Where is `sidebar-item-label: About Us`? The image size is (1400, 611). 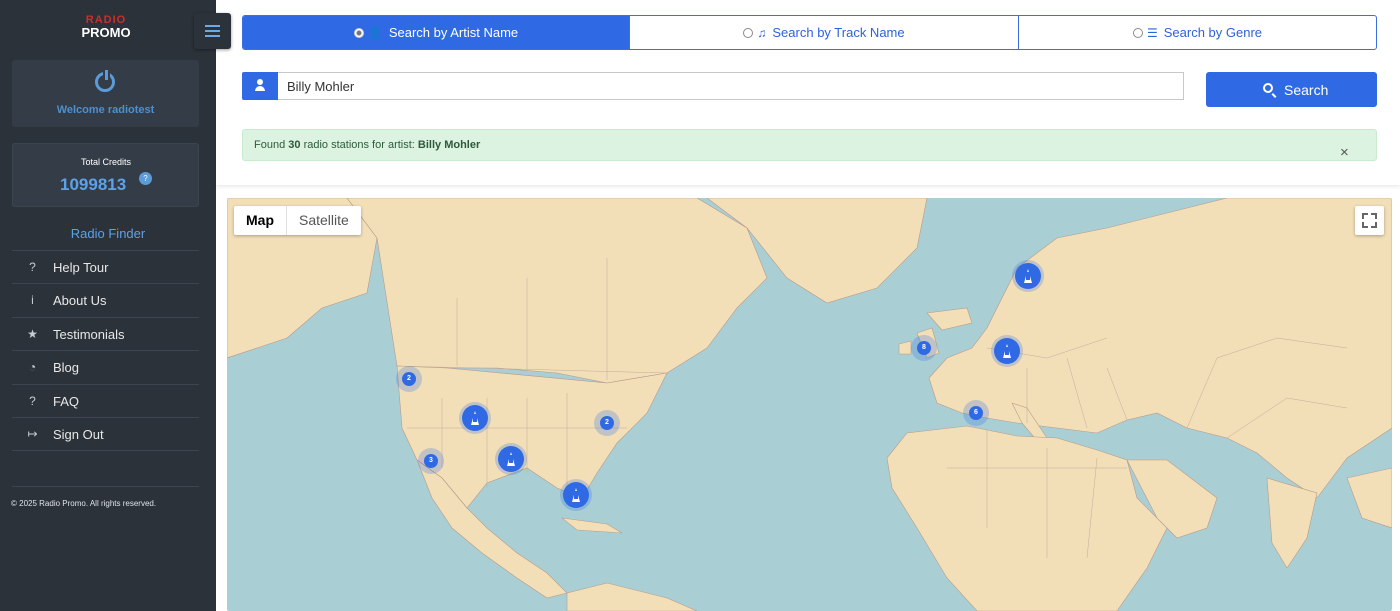
sidebar-item-label: About Us is located at coordinates (80, 301).